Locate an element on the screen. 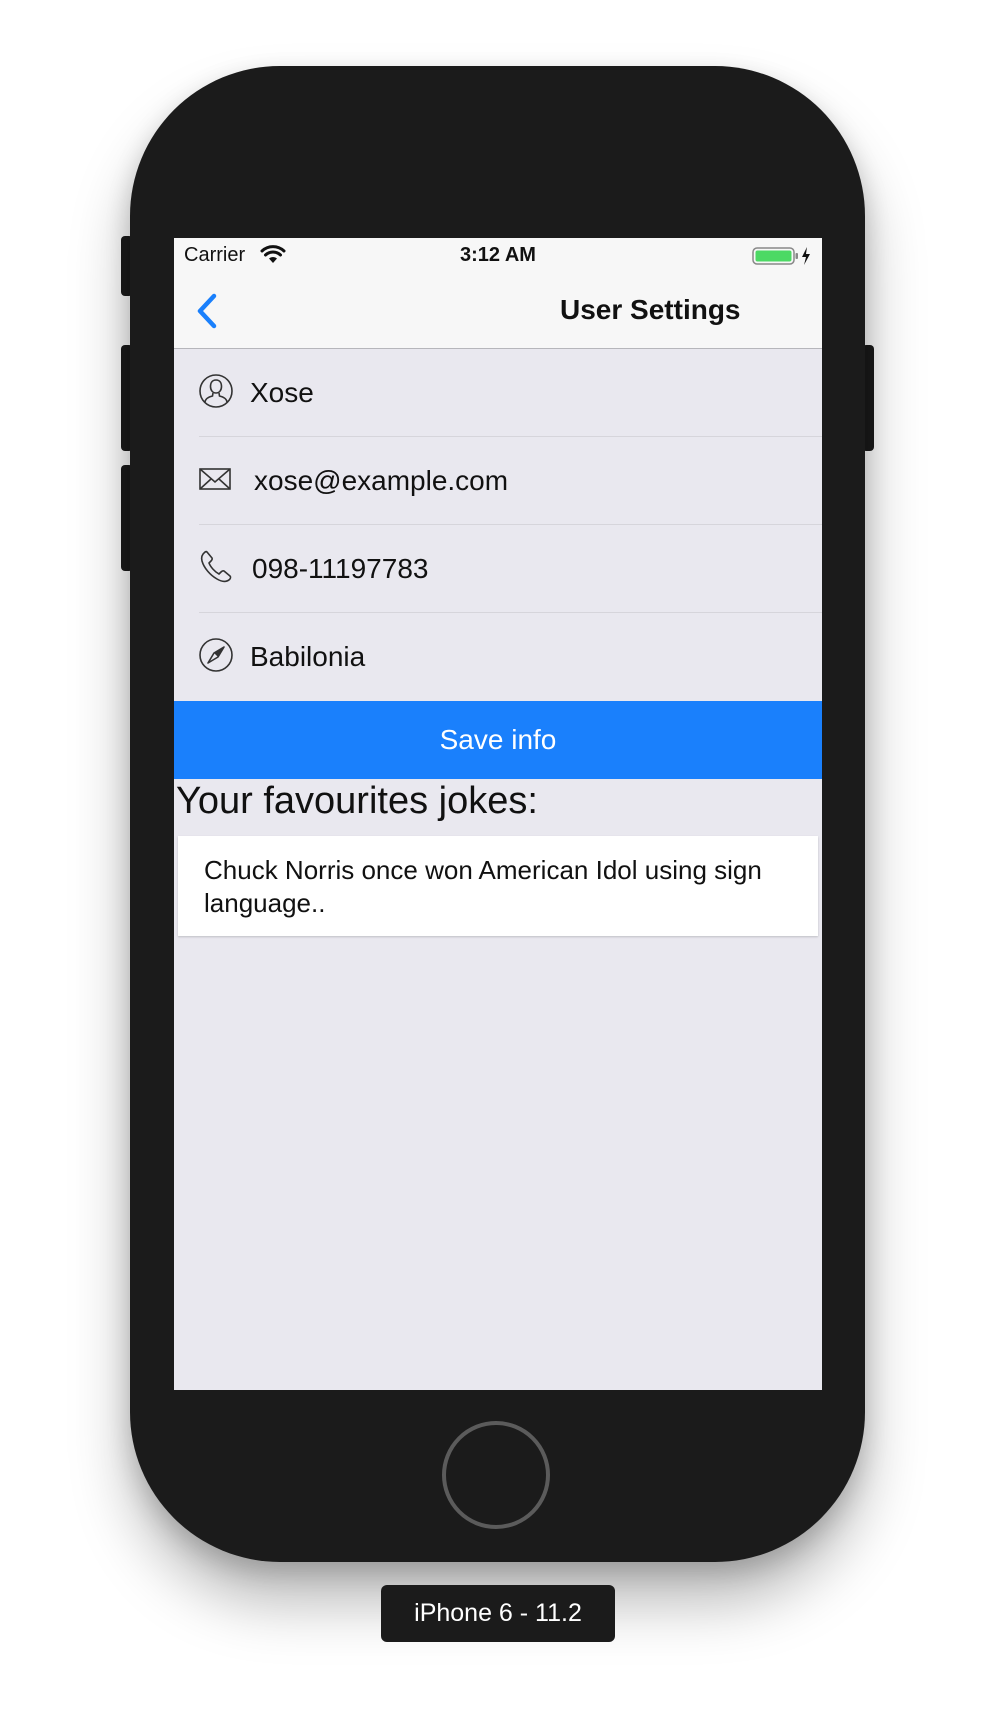  status-bar: Carrier 3:12 AM is located at coordinates (498, 256).